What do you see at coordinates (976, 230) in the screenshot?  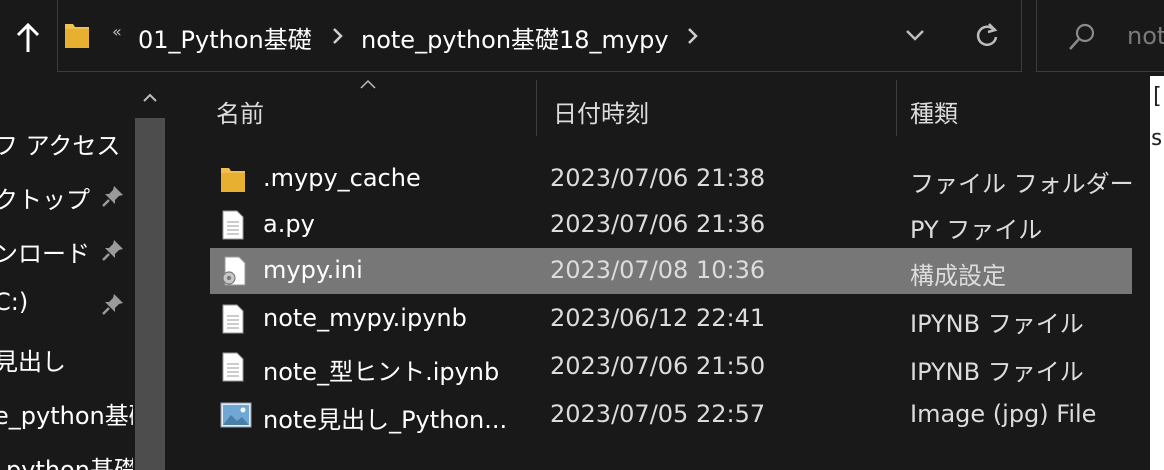 I see `file-type: PY ファイル` at bounding box center [976, 230].